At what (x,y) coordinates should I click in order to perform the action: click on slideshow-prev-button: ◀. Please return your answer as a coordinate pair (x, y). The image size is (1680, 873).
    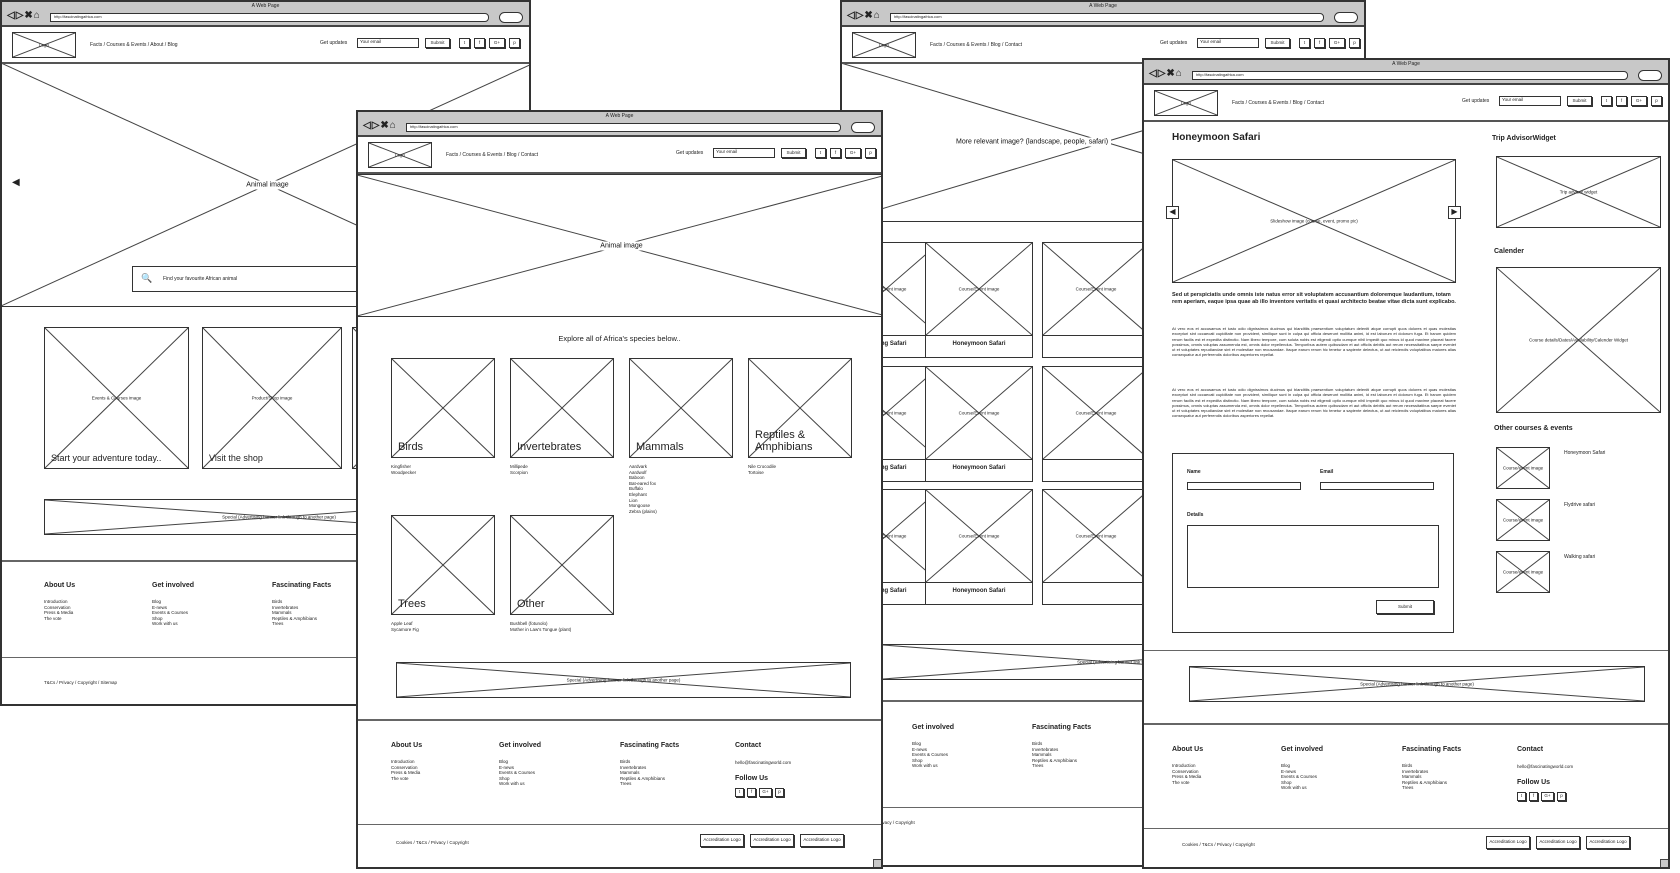
    Looking at the image, I should click on (1172, 212).